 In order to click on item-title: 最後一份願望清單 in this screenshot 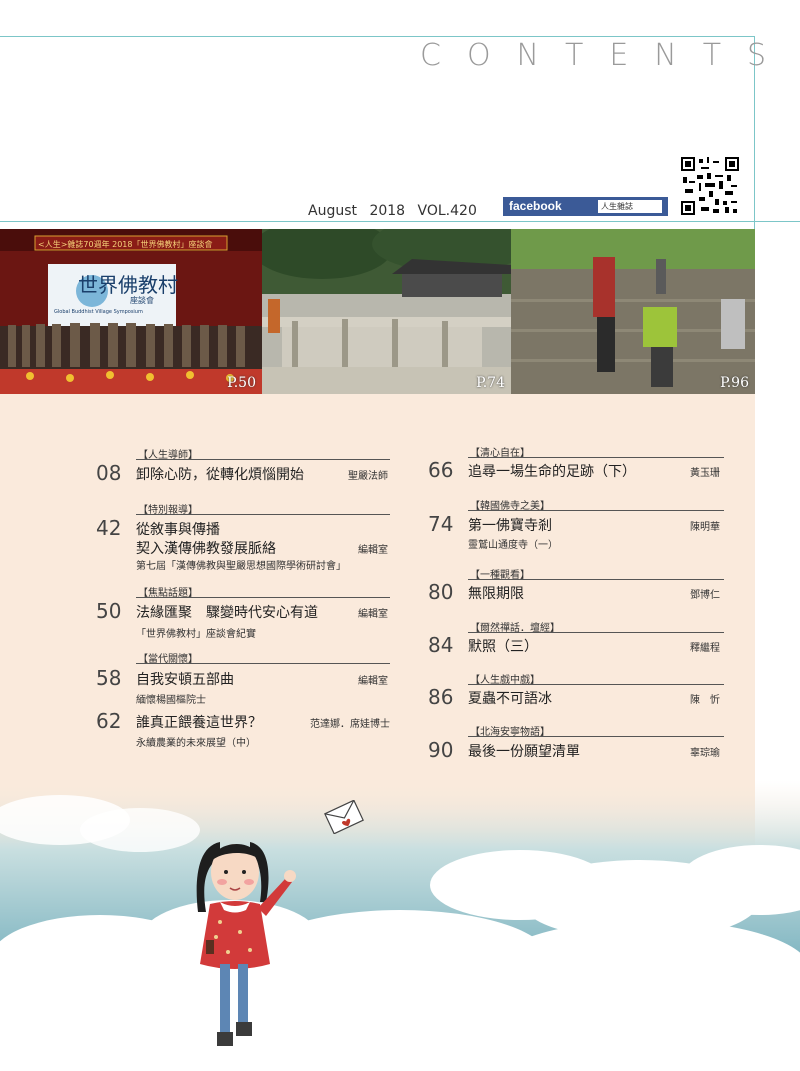, I will do `click(524, 751)`.